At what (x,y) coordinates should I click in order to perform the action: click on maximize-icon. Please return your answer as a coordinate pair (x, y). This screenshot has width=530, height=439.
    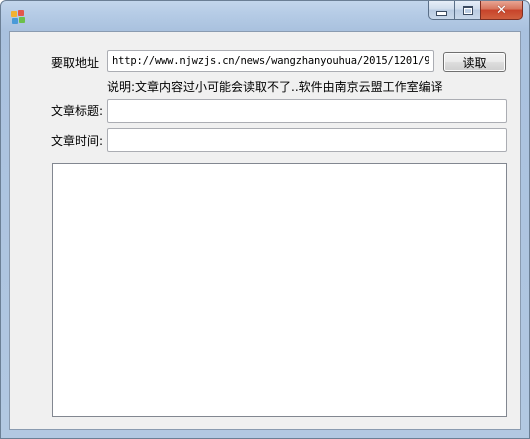
    Looking at the image, I should click on (467, 10).